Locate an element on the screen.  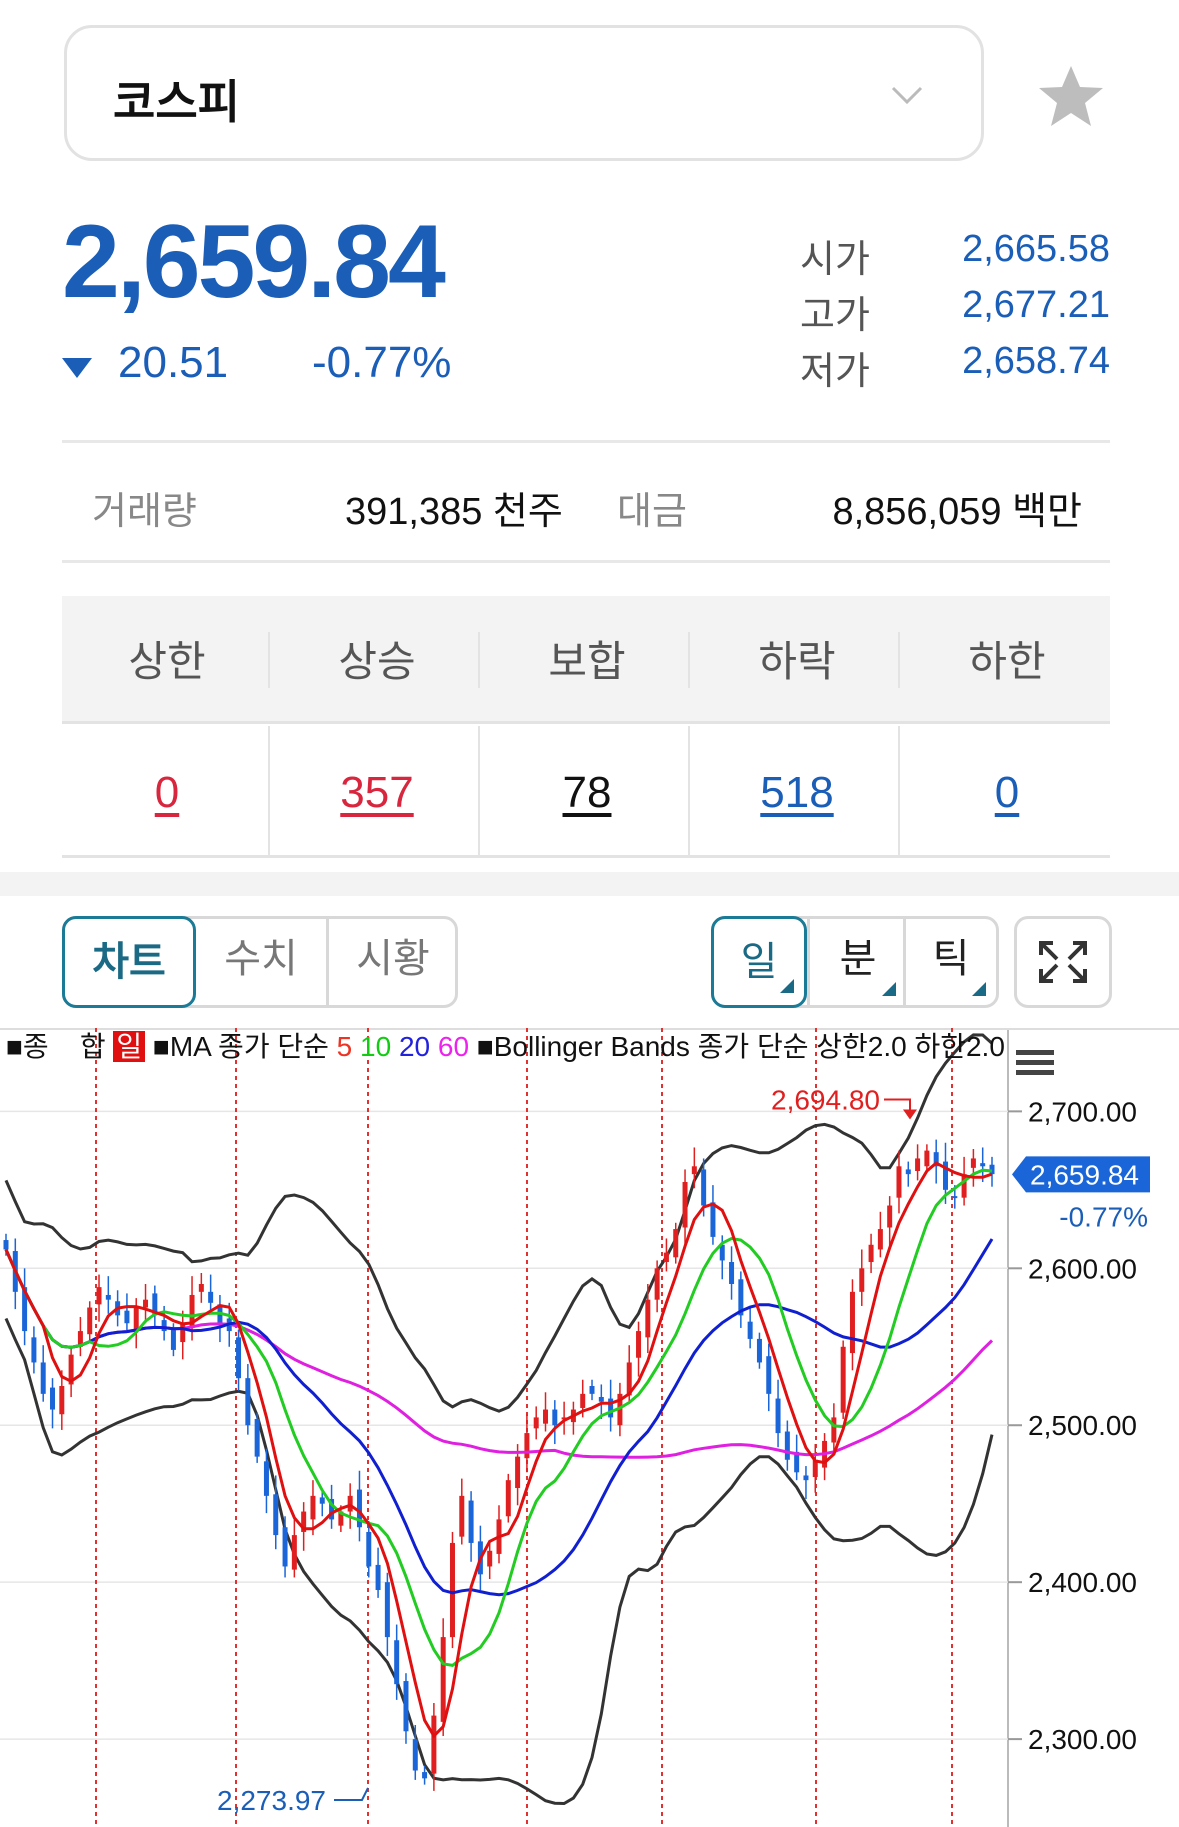
max-annotation: 2,694.80 is located at coordinates (825, 1100).